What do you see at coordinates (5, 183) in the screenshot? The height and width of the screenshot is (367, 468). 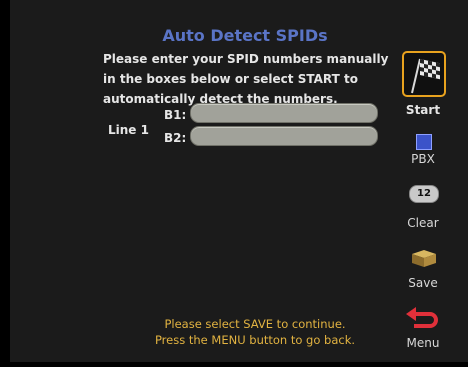 I see `left-border` at bounding box center [5, 183].